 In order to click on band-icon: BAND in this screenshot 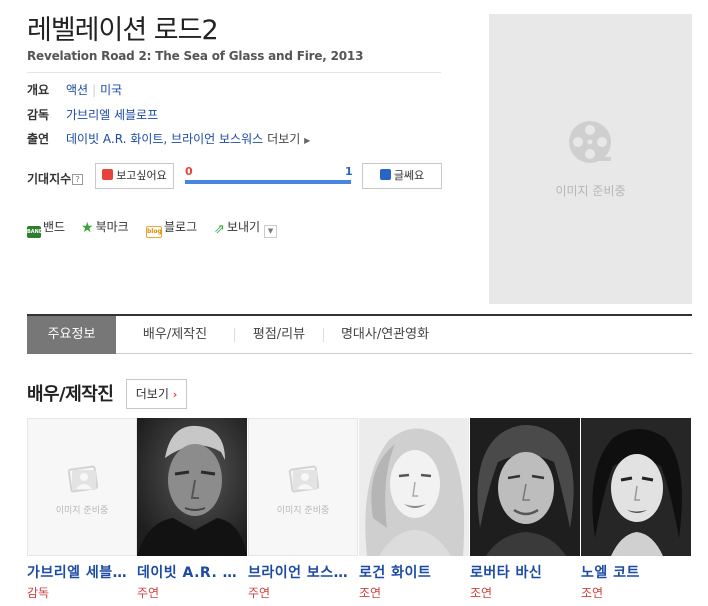, I will do `click(35, 232)`.